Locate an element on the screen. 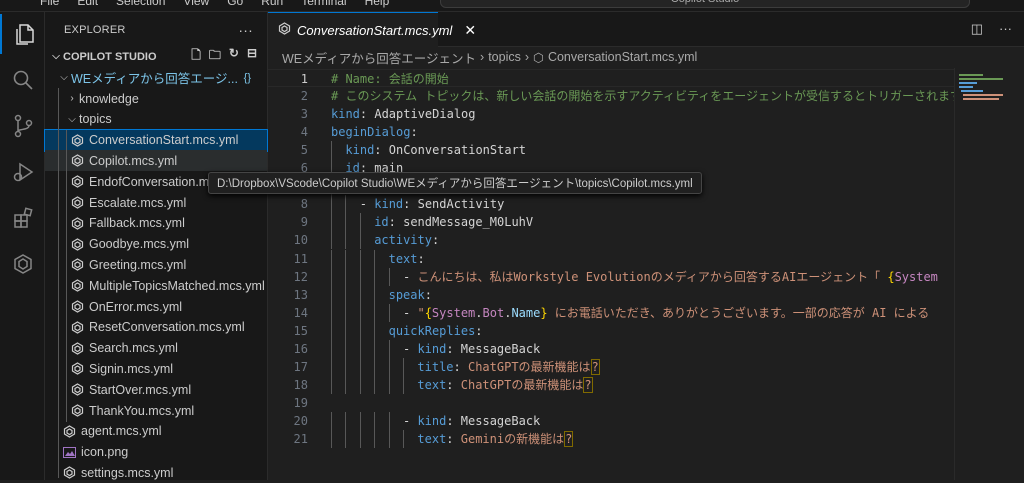 This screenshot has height=483, width=1024. code-token: kind is located at coordinates (432, 420).